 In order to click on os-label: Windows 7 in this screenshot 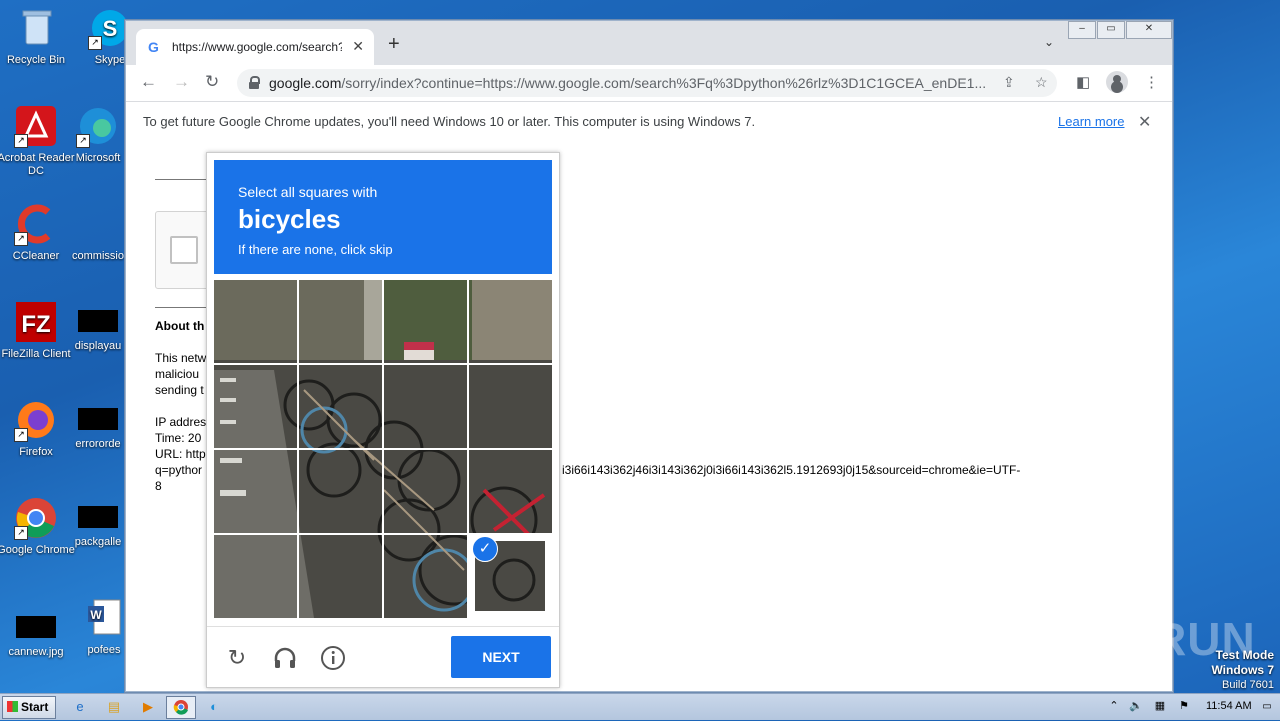, I will do `click(1242, 670)`.